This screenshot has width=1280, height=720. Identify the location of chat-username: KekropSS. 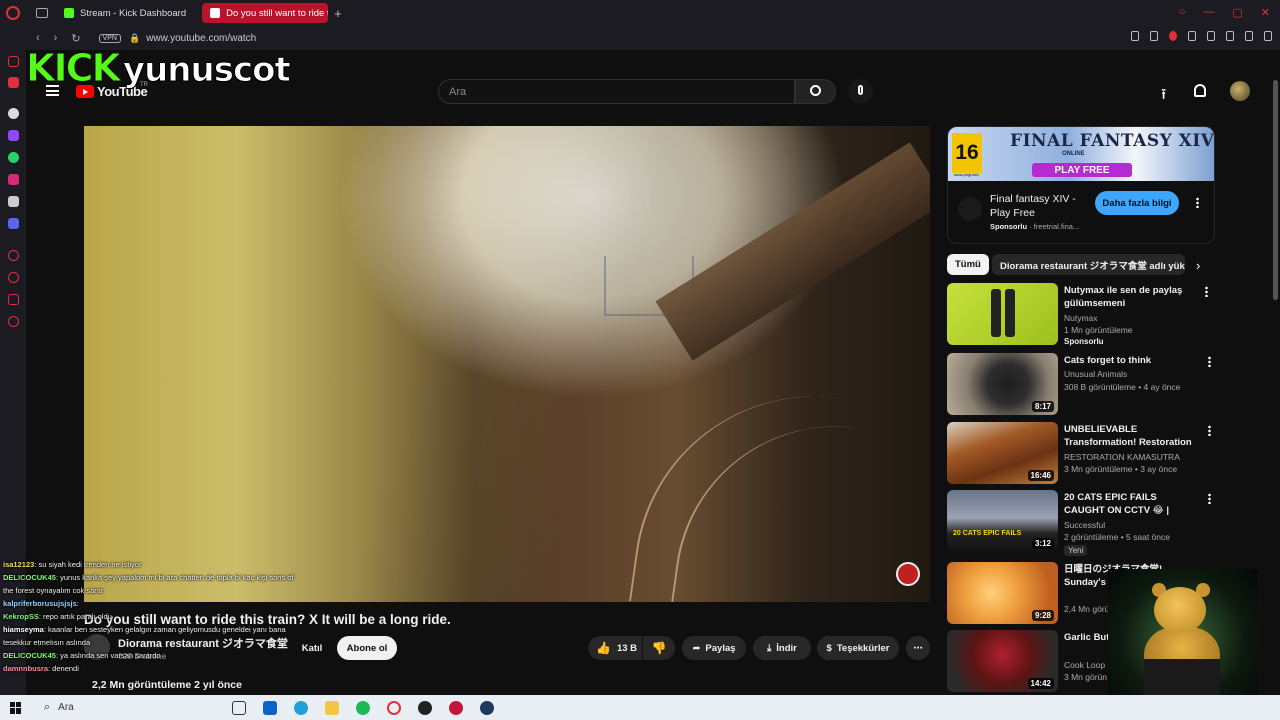
(21, 616).